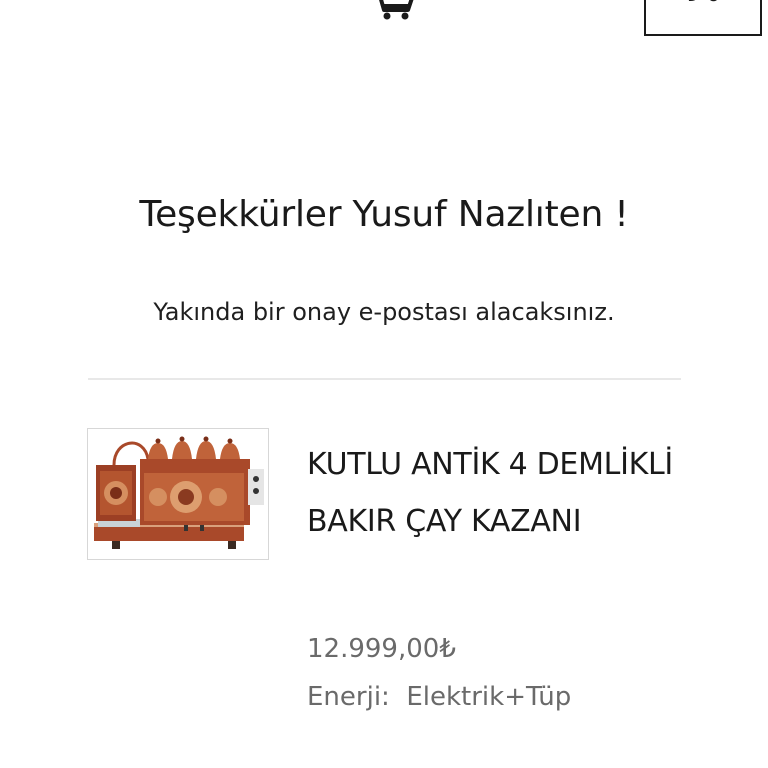 This screenshot has height=768, width=768. Describe the element at coordinates (384, 214) in the screenshot. I see `page-title: Teşekkürler Yusuf Nazlıten !` at that location.